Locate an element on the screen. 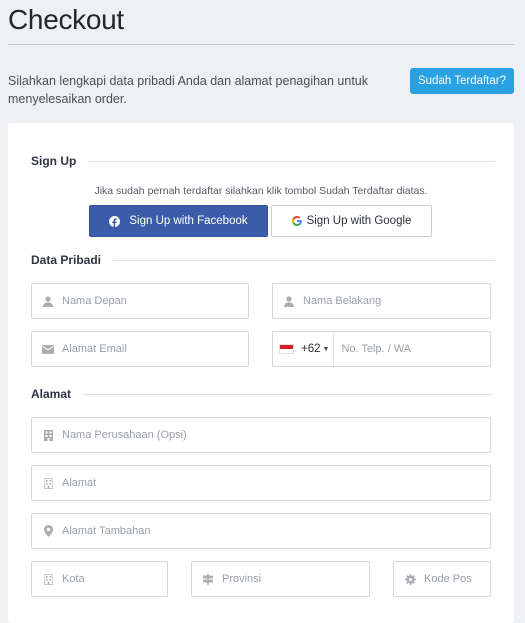 The image size is (525, 623). chevron-down-icon: ▼ is located at coordinates (326, 349).